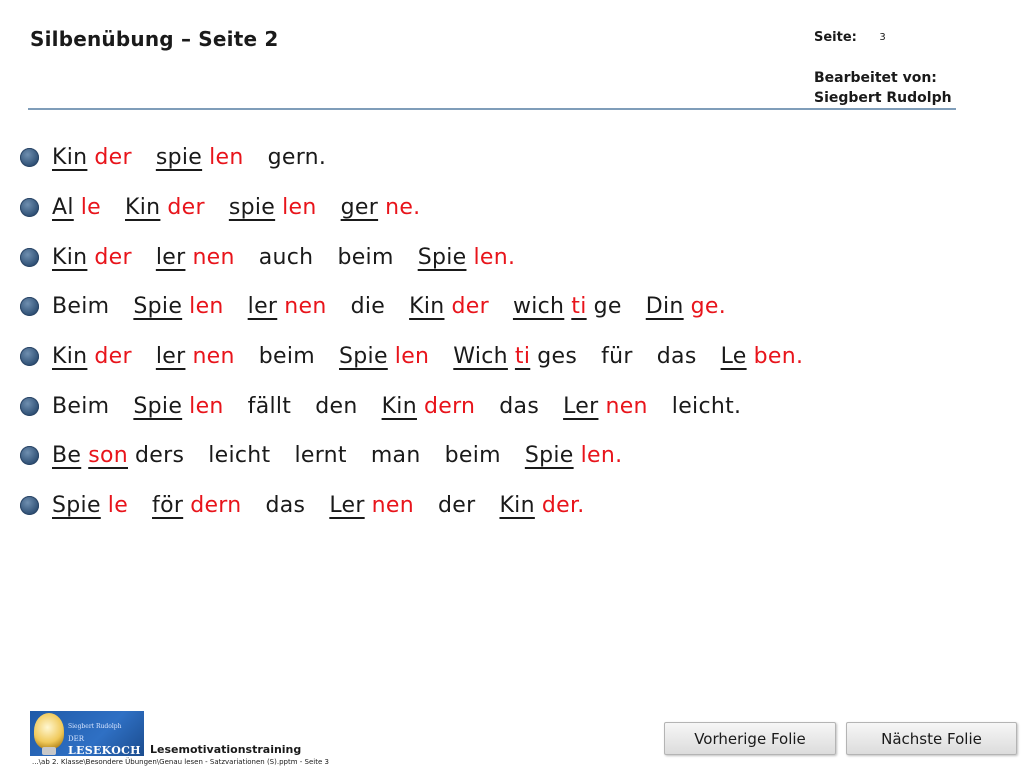  I want to click on sentence-line: Beim Spie len ler nen die Kin der wich ti ge Din ge., so click(411, 307).